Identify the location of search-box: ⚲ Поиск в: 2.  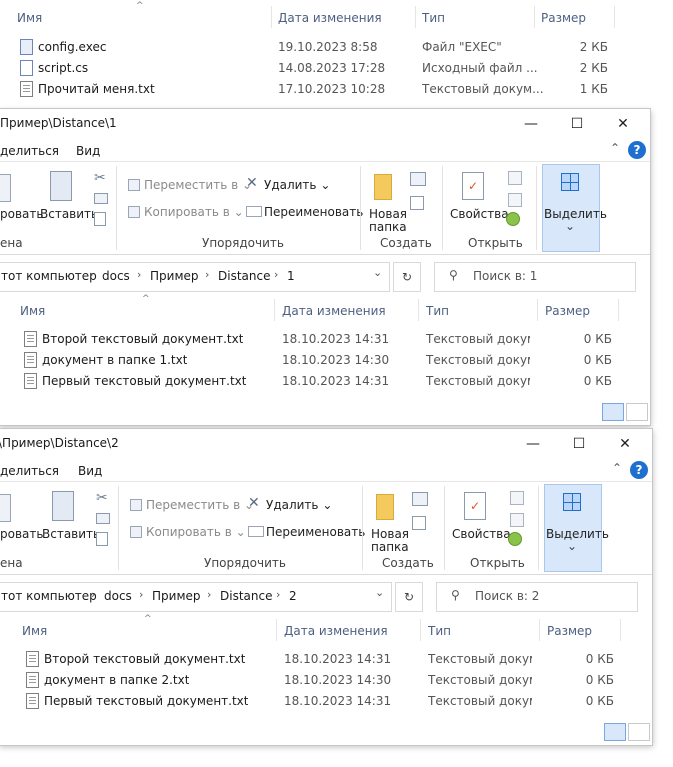
(537, 597).